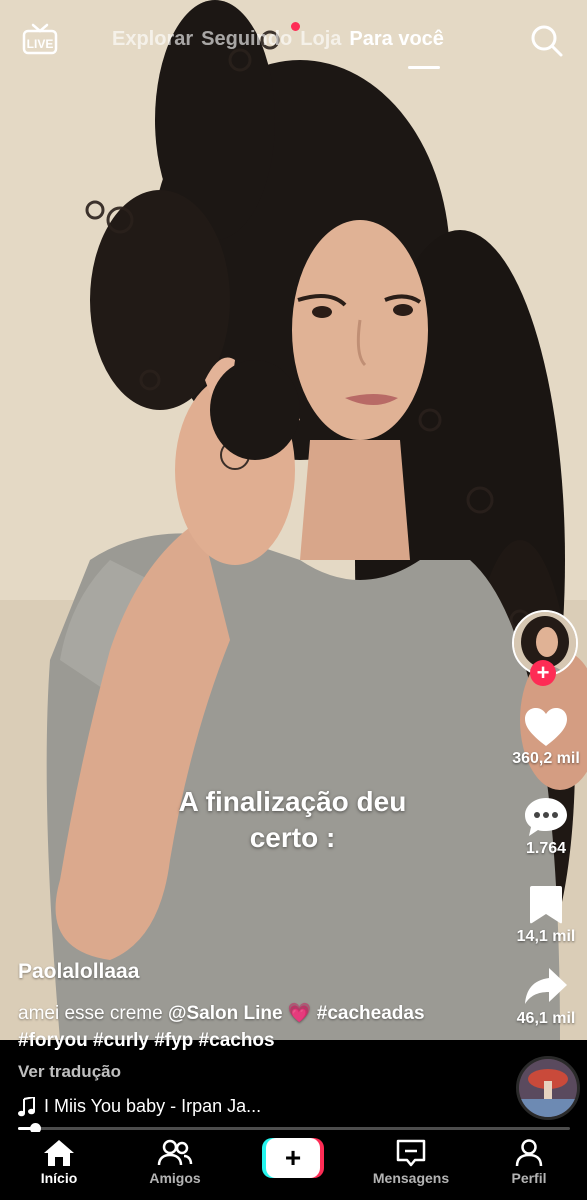 This screenshot has height=1200, width=587. I want to click on share-button: 46,1 mil, so click(546, 997).